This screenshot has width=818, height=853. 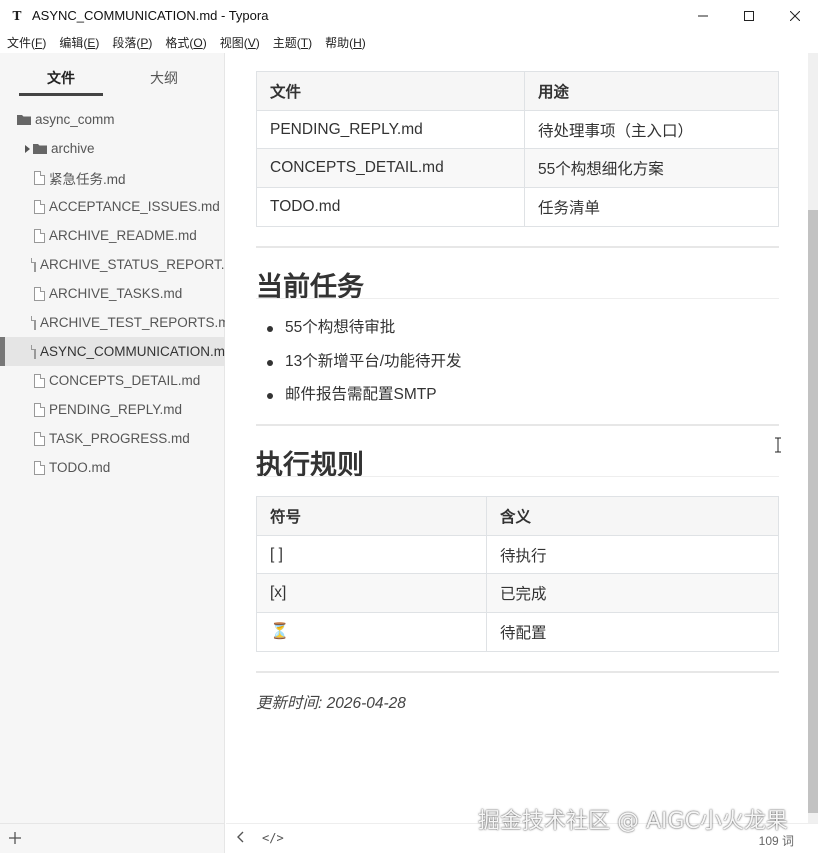 I want to click on maximize-button, so click(x=749, y=15).